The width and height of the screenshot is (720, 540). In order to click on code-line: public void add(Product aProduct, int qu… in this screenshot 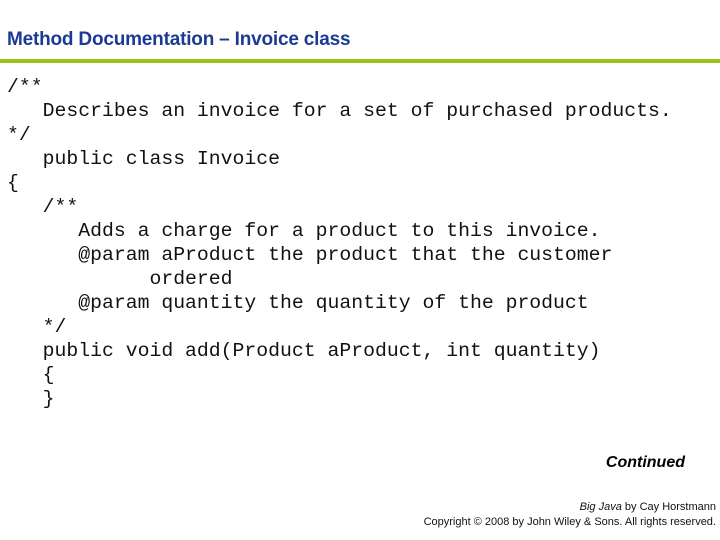, I will do `click(304, 351)`.